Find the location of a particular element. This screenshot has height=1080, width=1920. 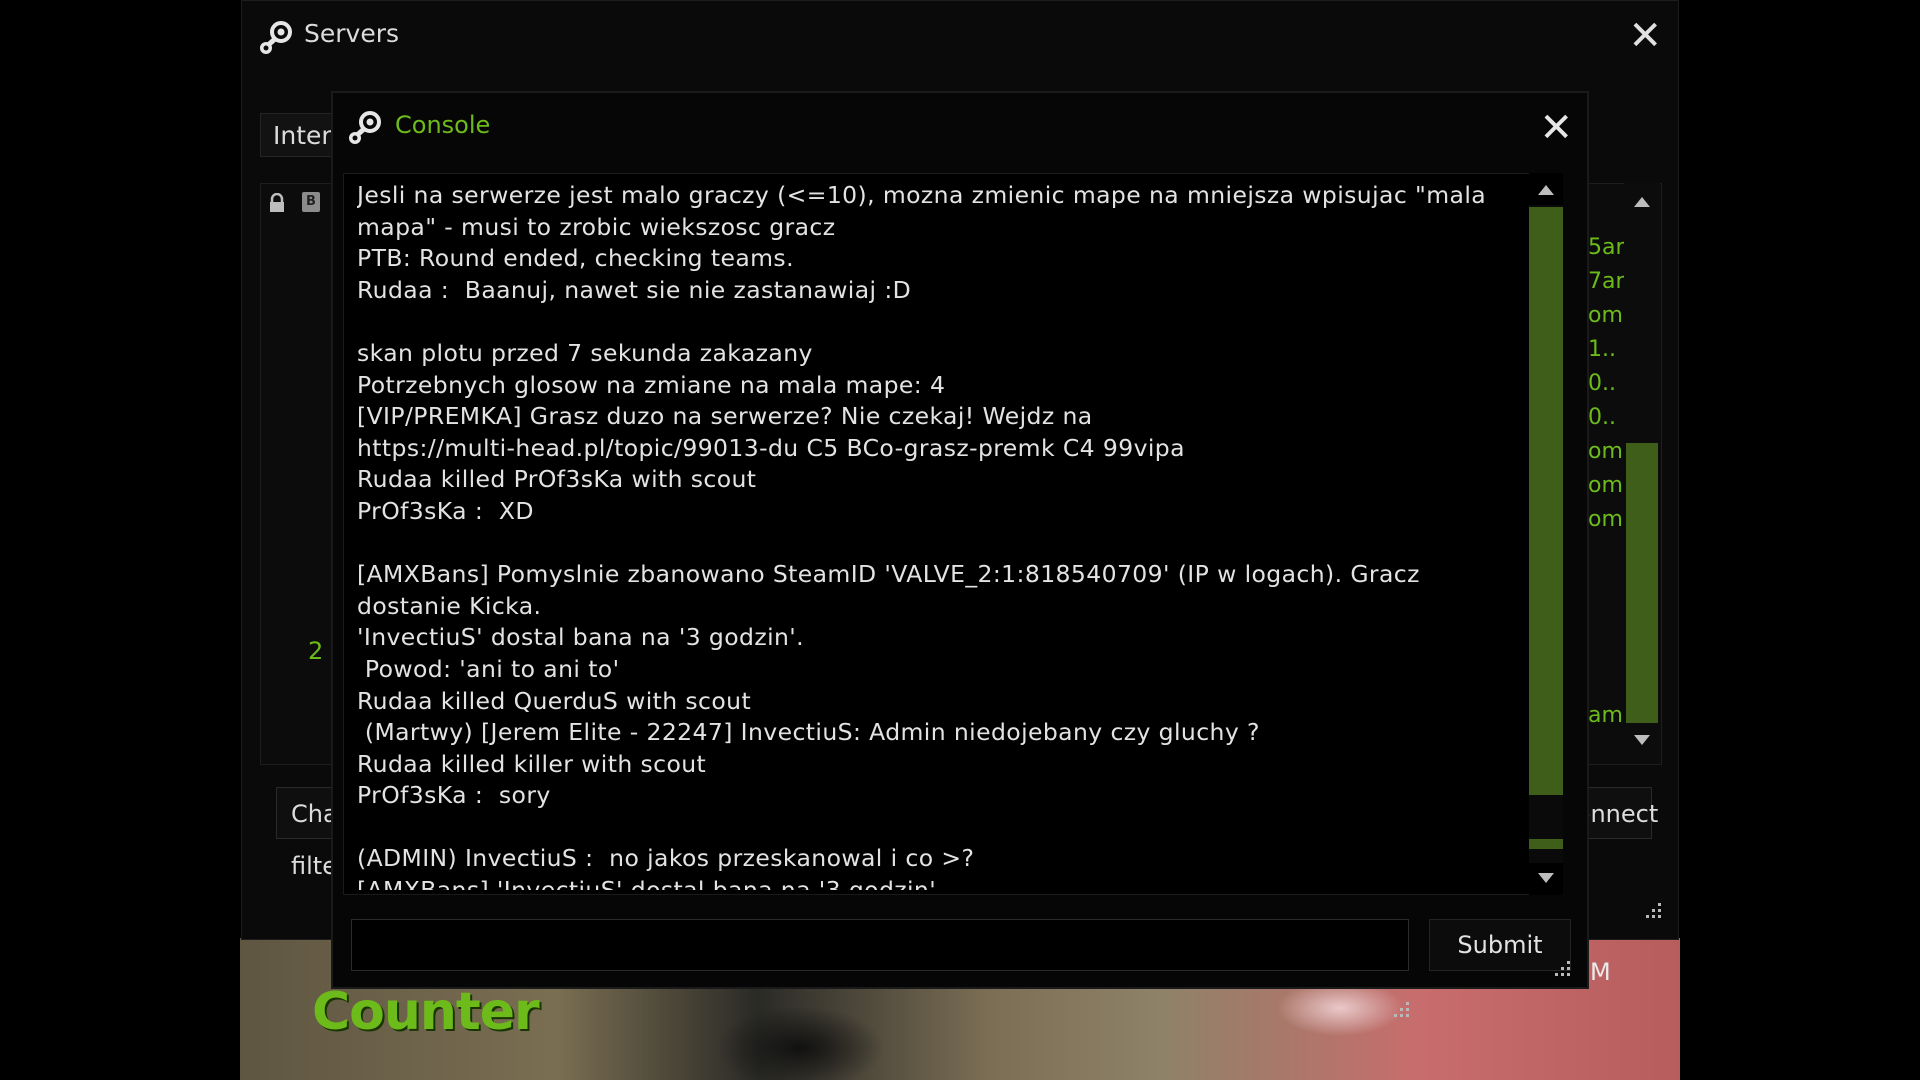

lock-icon is located at coordinates (277, 202).